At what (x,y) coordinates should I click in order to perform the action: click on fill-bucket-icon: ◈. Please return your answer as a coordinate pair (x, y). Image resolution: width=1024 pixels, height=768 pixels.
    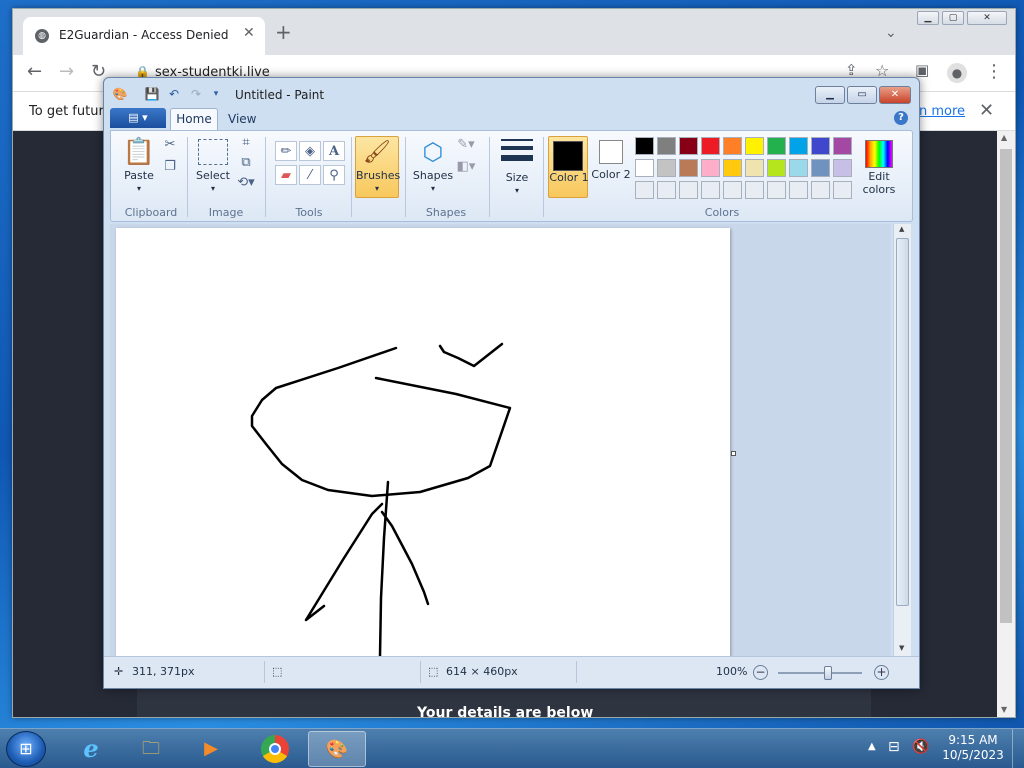
    Looking at the image, I should click on (310, 151).